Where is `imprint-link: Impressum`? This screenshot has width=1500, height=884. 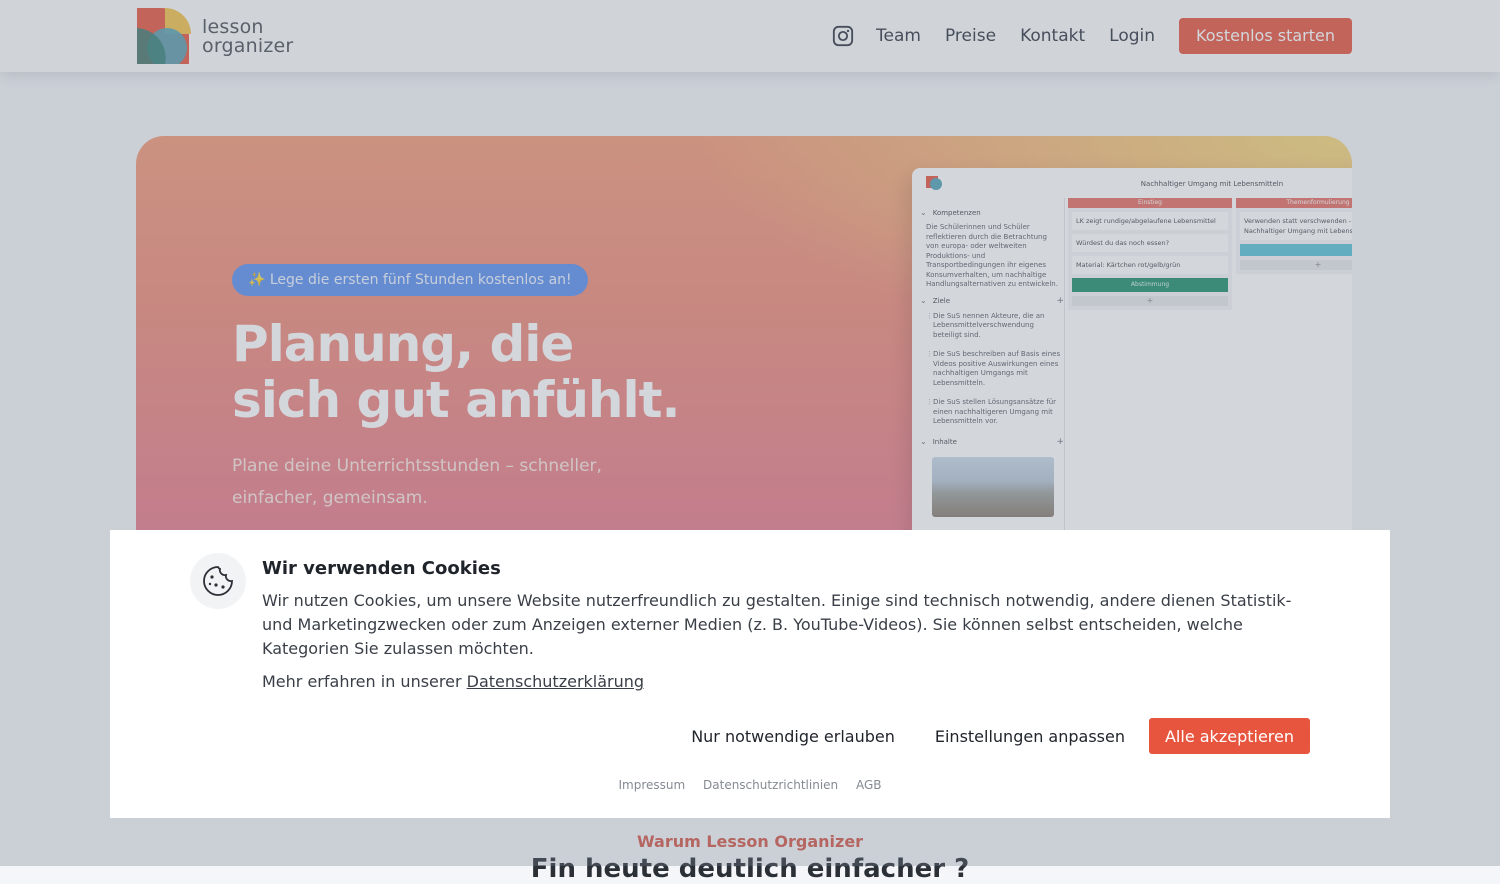 imprint-link: Impressum is located at coordinates (651, 785).